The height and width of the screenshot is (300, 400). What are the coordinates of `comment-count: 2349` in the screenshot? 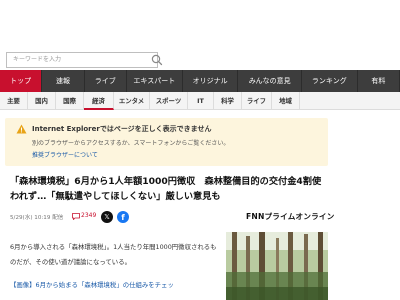 It's located at (88, 215).